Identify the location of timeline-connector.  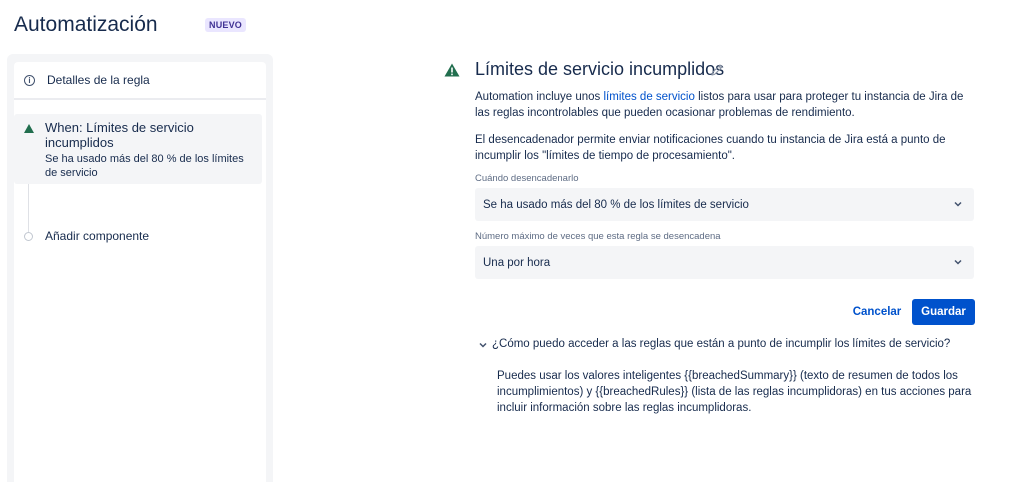
(28, 208).